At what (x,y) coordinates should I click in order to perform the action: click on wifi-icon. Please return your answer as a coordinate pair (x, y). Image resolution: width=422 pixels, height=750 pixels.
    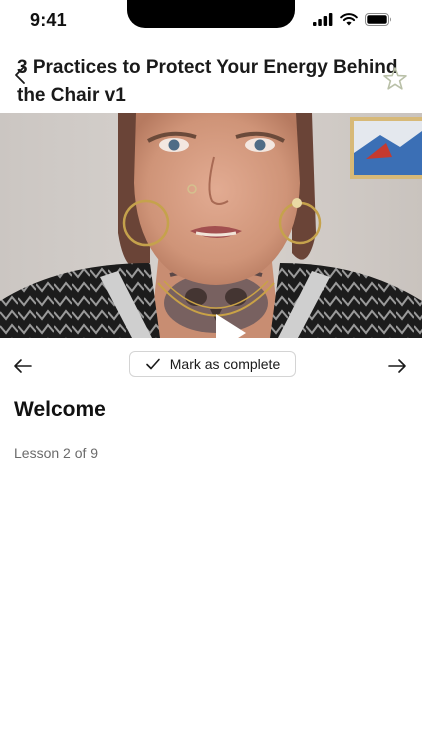
    Looking at the image, I should click on (349, 19).